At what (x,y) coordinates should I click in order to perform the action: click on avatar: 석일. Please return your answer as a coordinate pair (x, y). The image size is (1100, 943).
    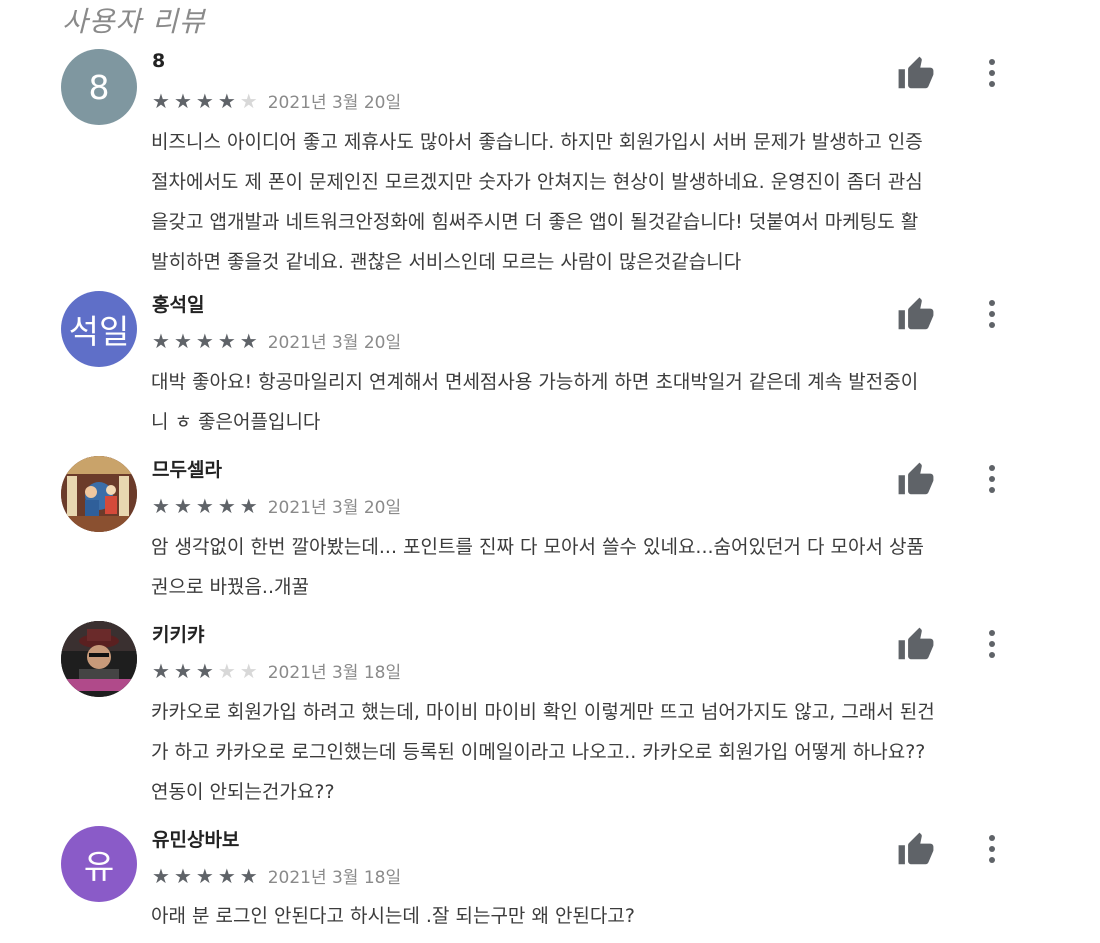
    Looking at the image, I should click on (99, 329).